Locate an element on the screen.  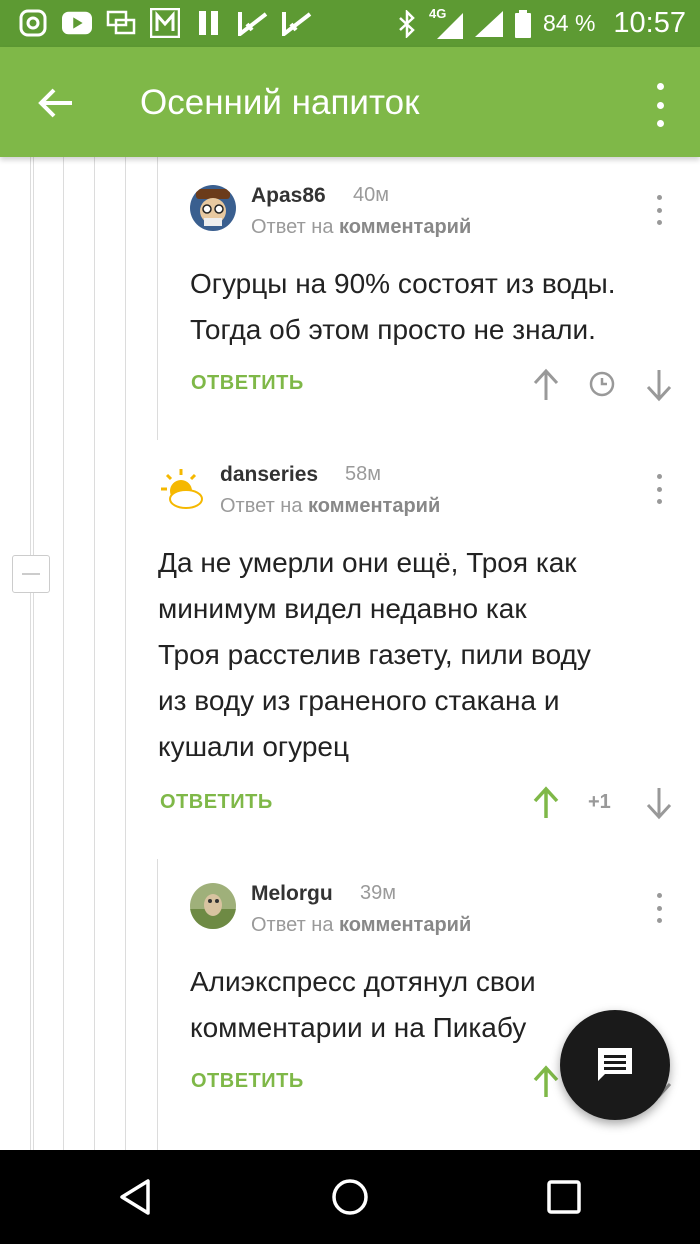
page-title: Осенний напиток is located at coordinates (280, 102).